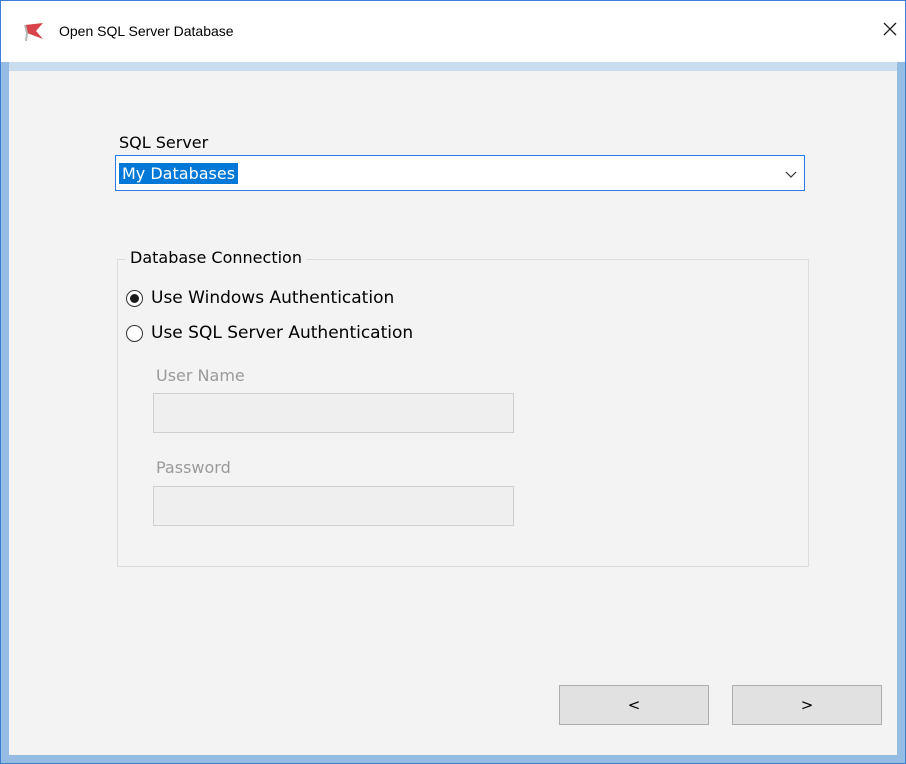 Image resolution: width=906 pixels, height=764 pixels. What do you see at coordinates (453, 66) in the screenshot?
I see `frame-top-strip` at bounding box center [453, 66].